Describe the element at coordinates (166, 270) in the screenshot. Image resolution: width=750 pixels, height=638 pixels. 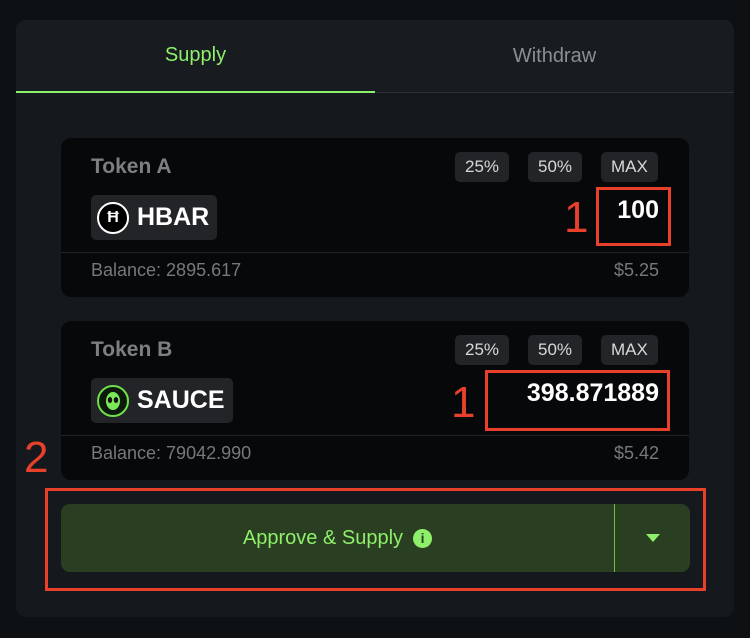
I see `token-a-balance: Balance: 2895.617` at that location.